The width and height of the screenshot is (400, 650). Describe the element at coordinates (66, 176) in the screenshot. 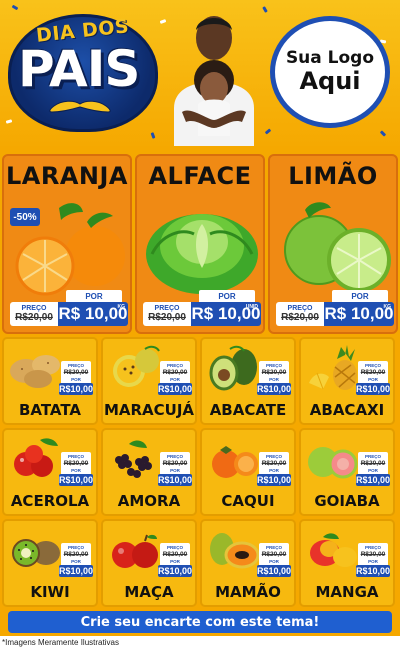

I see `product-name: LARANJA` at that location.